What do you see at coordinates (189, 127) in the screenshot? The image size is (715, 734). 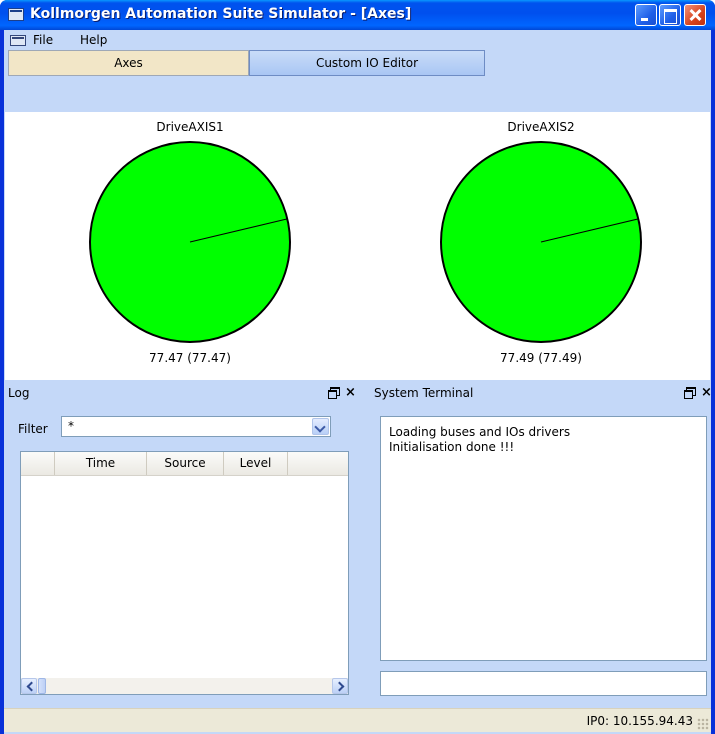 I see `axis-name-1: DriveAXIS1` at bounding box center [189, 127].